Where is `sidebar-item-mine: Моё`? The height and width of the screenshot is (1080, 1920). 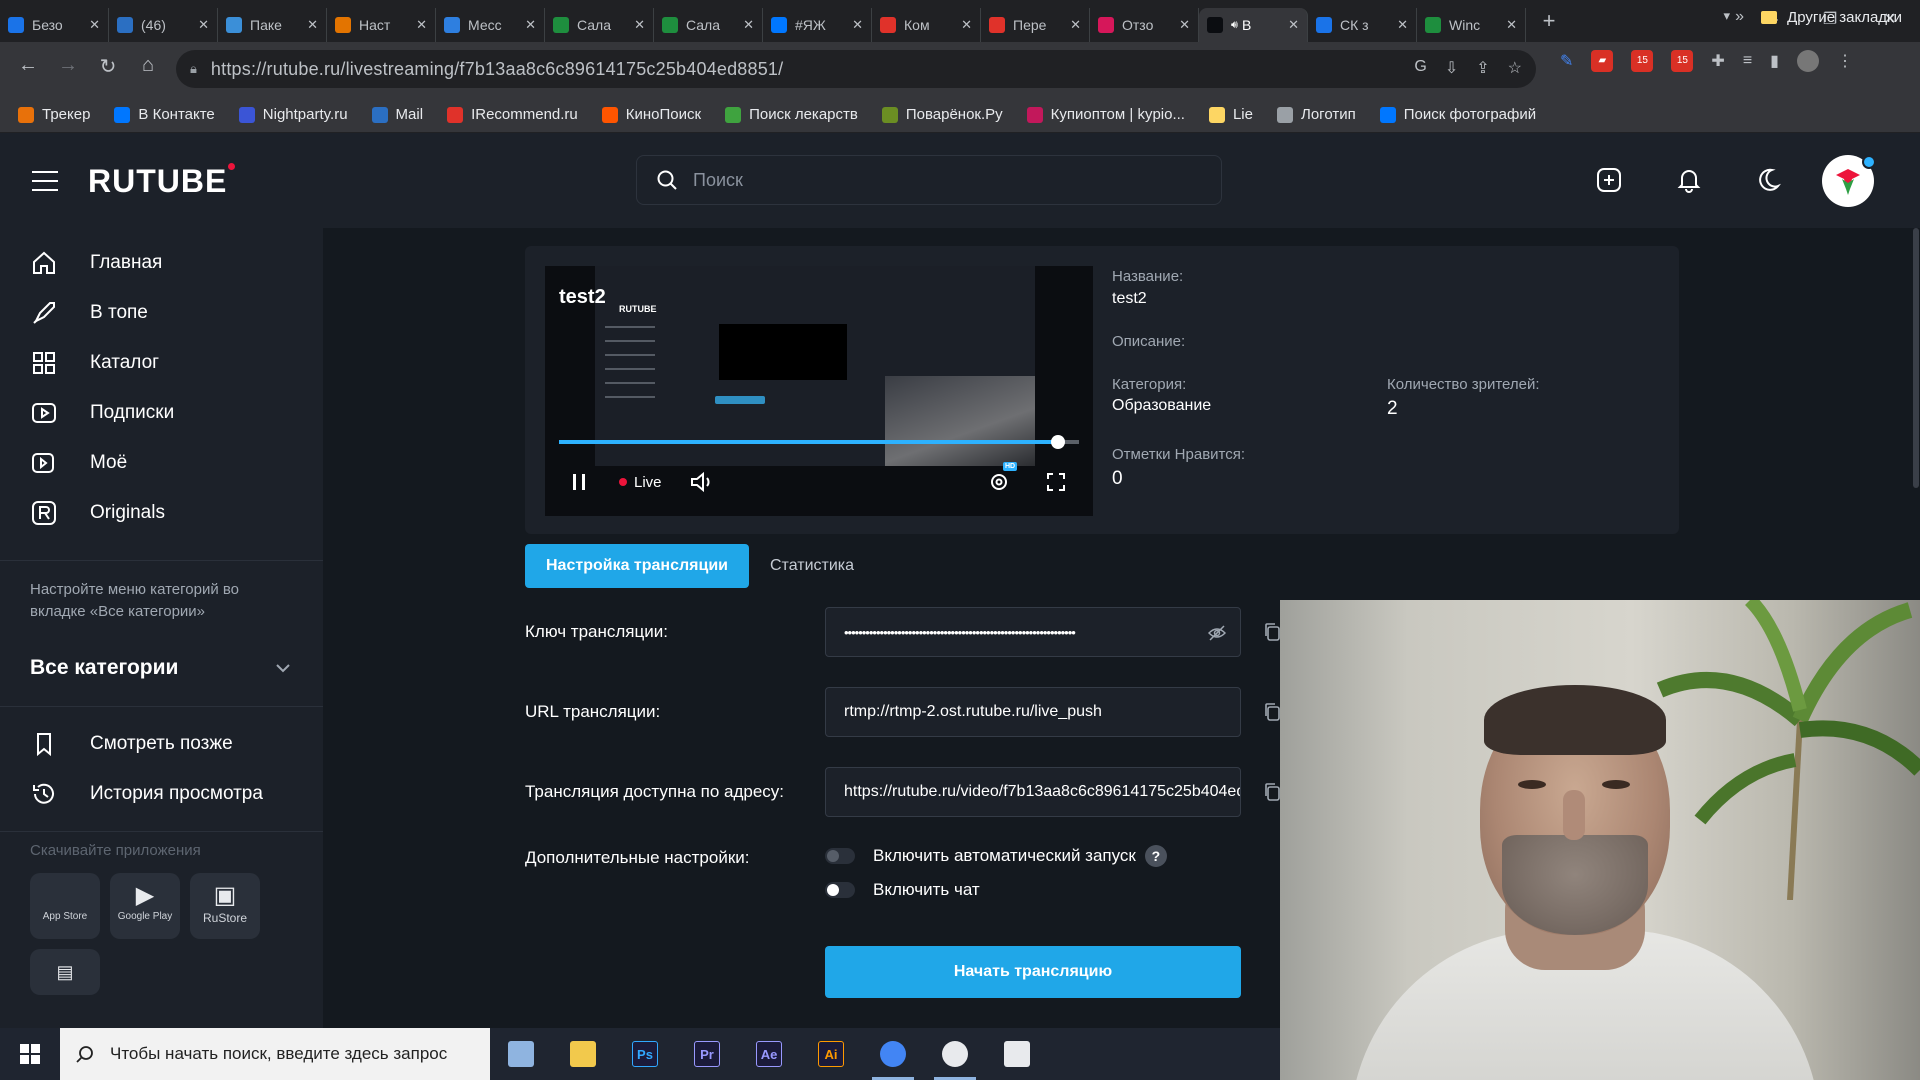
sidebar-item-mine: Моё is located at coordinates (161, 463).